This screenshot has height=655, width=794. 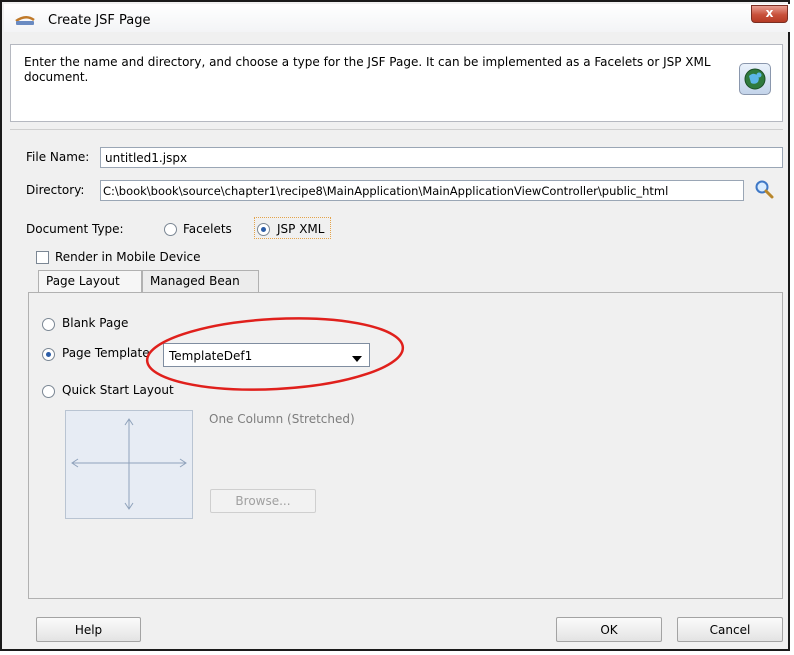 I want to click on render-mobile-label: Render in Mobile Device, so click(x=128, y=257).